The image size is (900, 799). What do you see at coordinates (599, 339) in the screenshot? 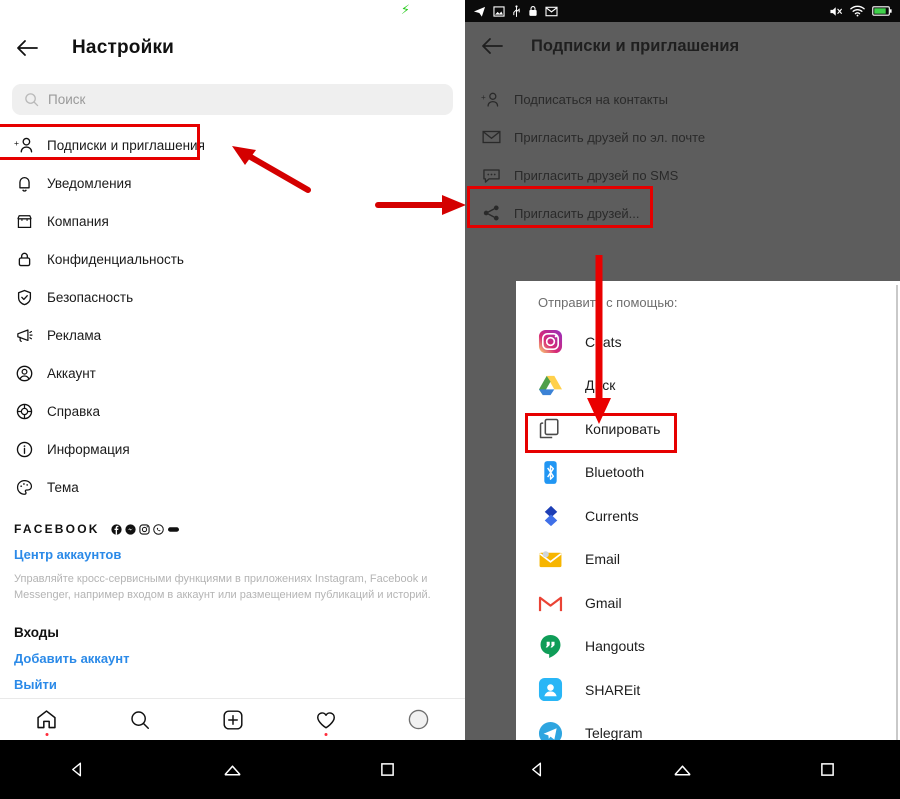
I see `arrow-to-copy` at bounding box center [599, 339].